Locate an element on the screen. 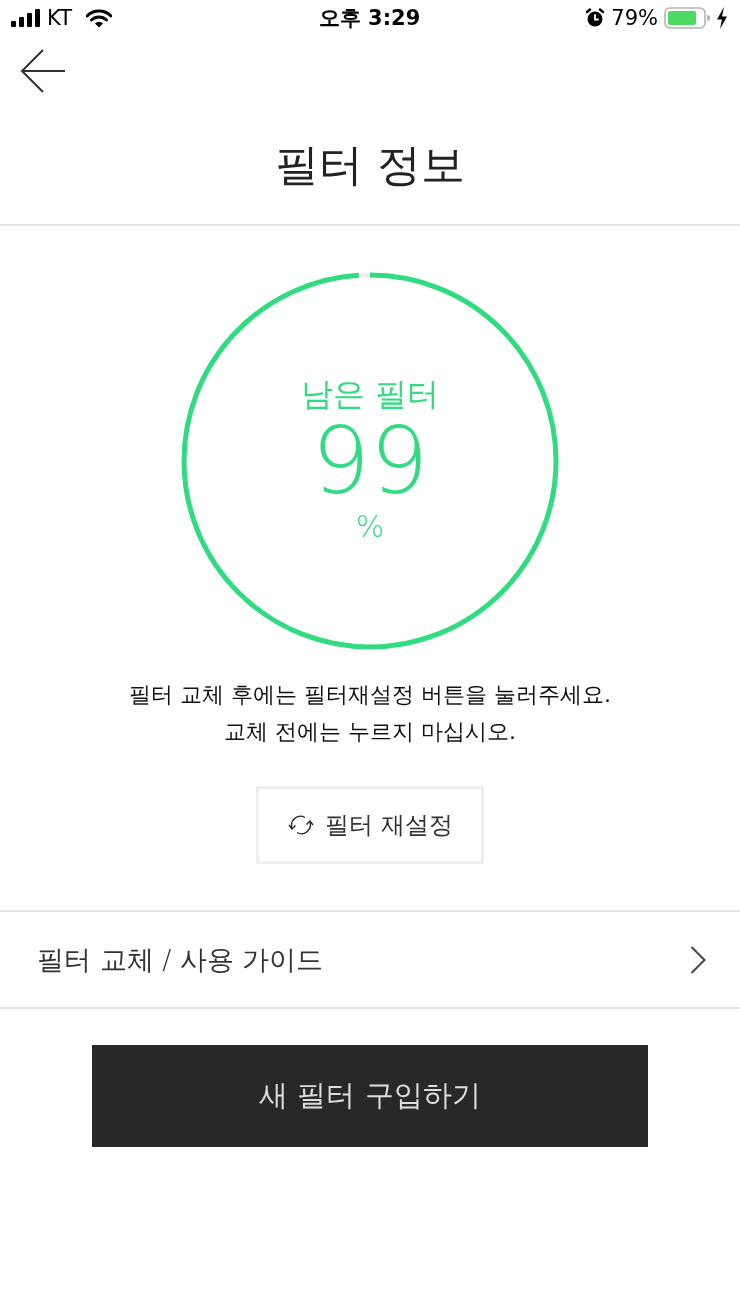  page-title: 필터 정보 is located at coordinates (370, 164).